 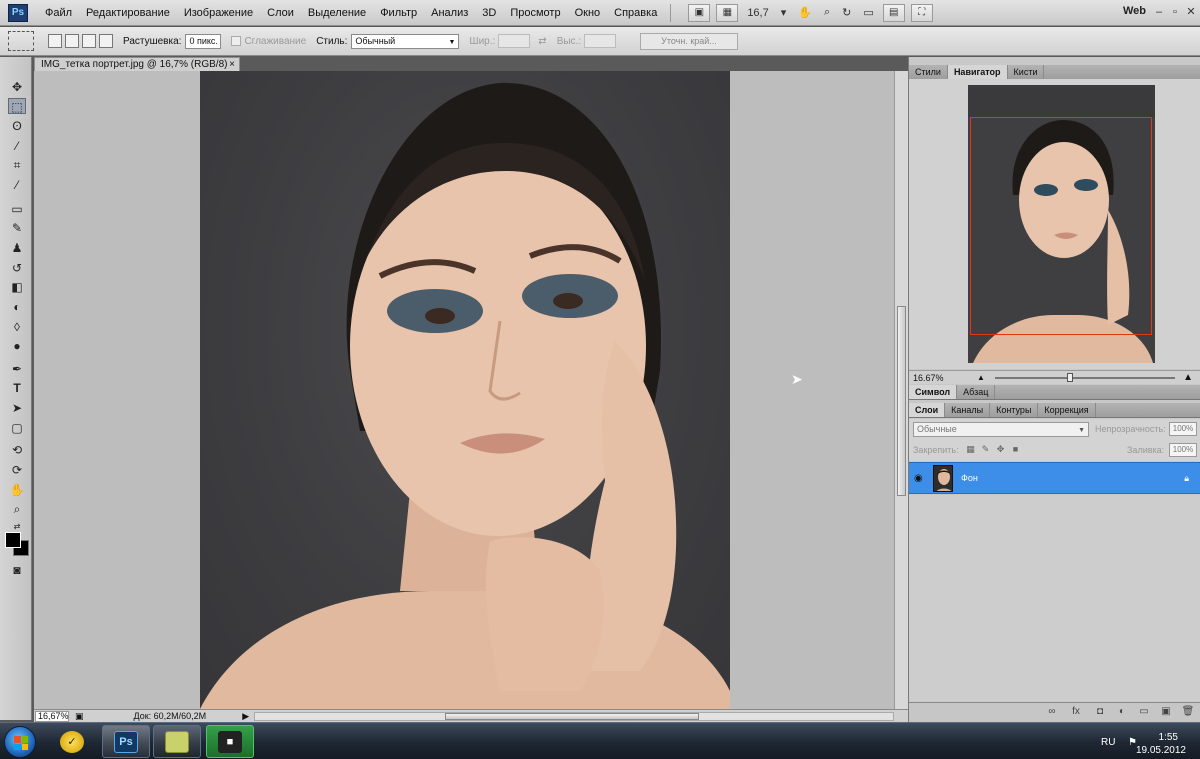 I want to click on zoom-slider-knob, so click(x=1070, y=377).